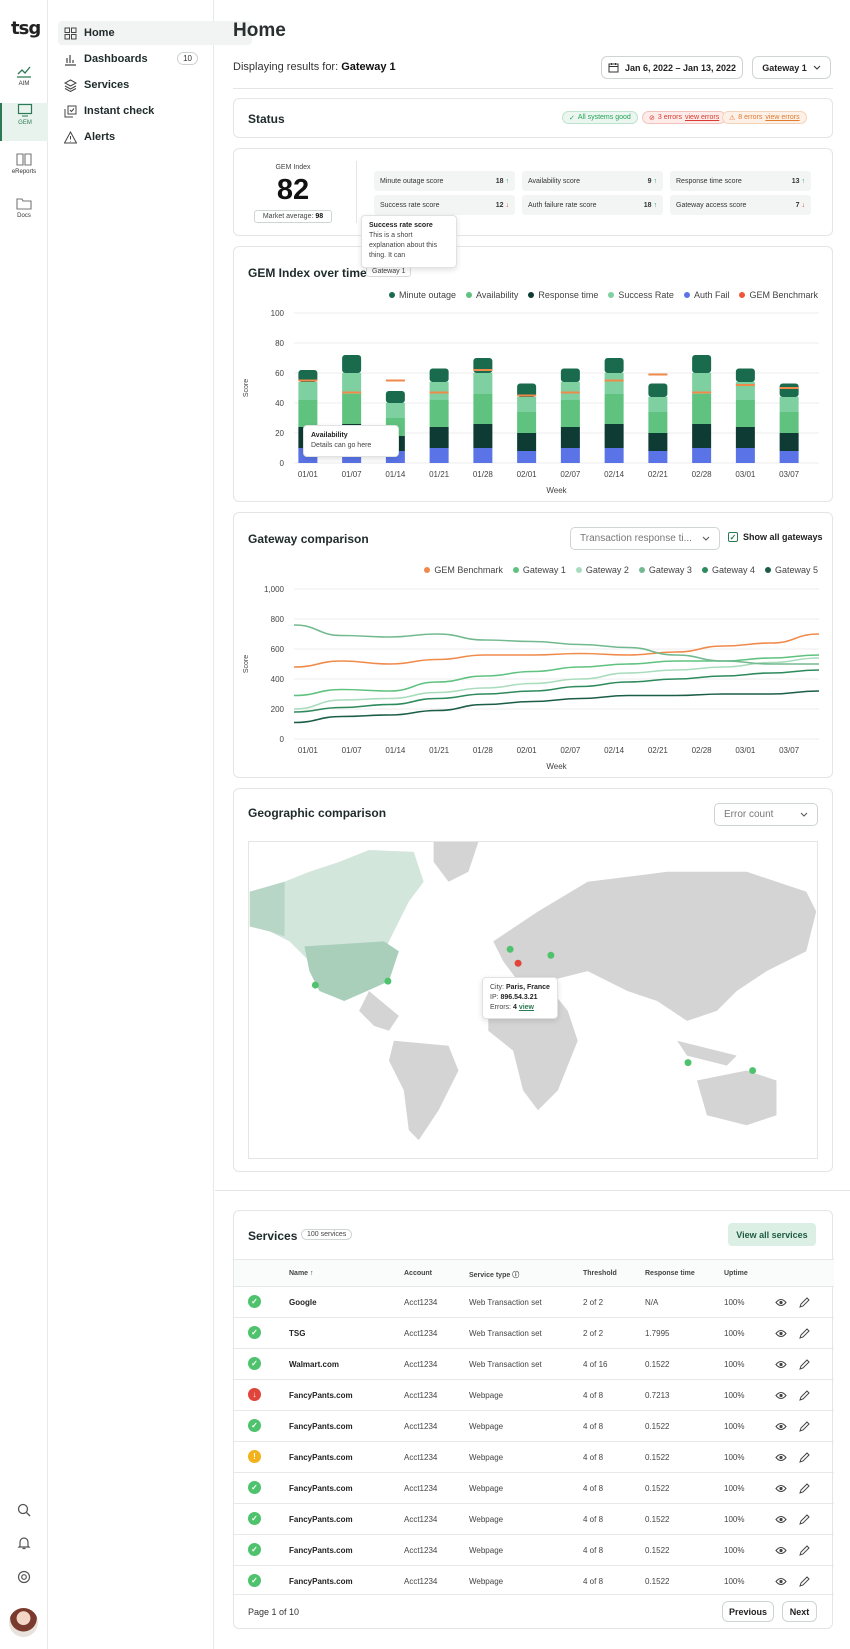  What do you see at coordinates (303, 1302) in the screenshot?
I see `service-name: Google` at bounding box center [303, 1302].